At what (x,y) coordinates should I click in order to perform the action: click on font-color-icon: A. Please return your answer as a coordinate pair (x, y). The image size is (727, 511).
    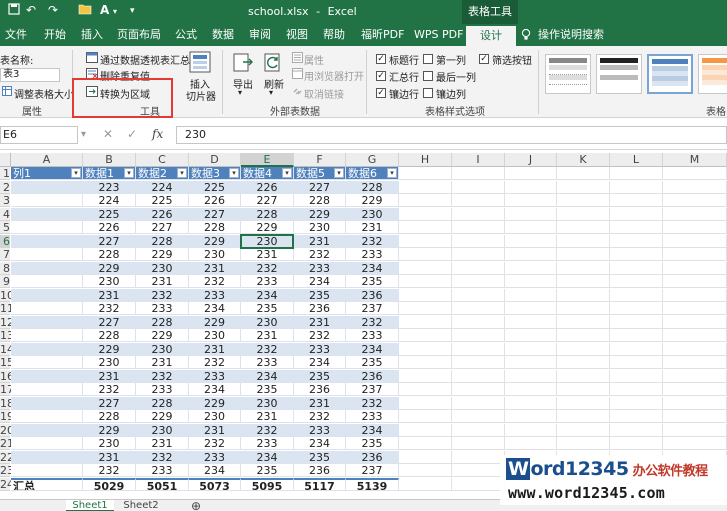
    Looking at the image, I should click on (104, 10).